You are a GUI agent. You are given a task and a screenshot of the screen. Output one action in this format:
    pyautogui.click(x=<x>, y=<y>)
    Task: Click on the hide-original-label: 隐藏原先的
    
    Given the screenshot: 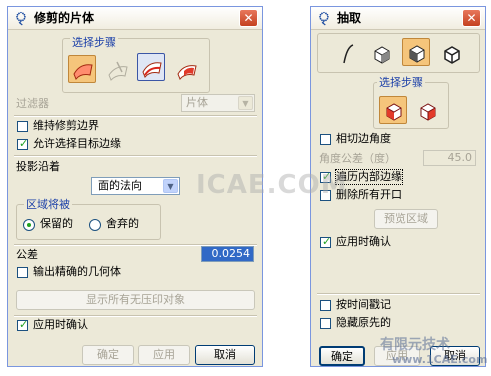 What is the action you would take?
    pyautogui.click(x=363, y=322)
    